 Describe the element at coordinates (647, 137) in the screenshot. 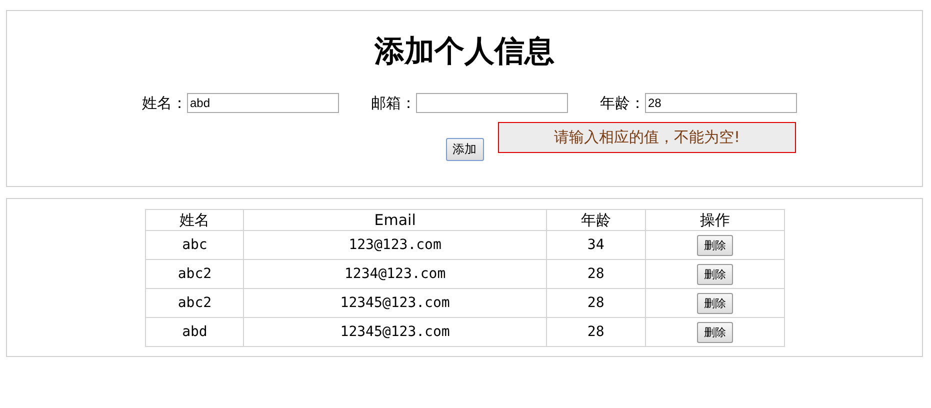

I see `error-tooltip: 请输入相应的值，不能为空!` at that location.